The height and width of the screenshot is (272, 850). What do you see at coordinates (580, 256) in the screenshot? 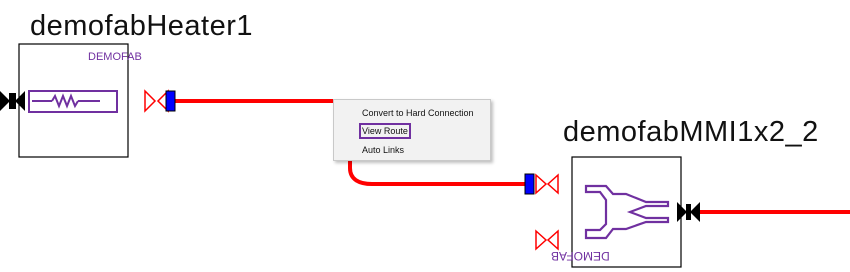
I see `mmi-foundry-tag: DEMOFAB` at bounding box center [580, 256].